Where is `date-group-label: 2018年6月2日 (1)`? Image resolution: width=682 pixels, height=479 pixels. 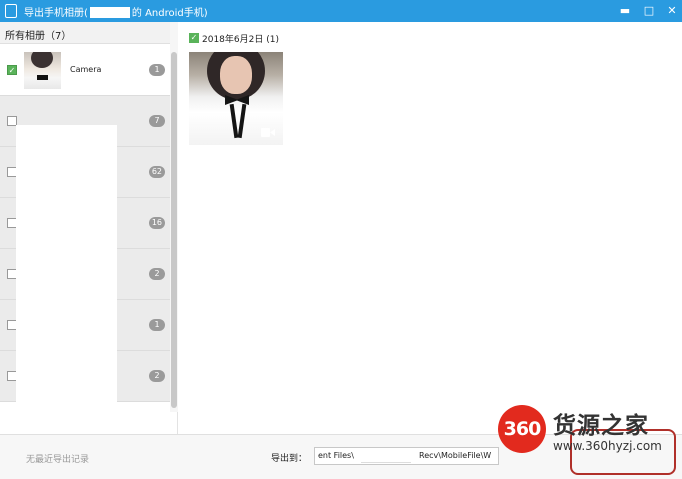
date-group-label: 2018年6月2日 (1) is located at coordinates (240, 40).